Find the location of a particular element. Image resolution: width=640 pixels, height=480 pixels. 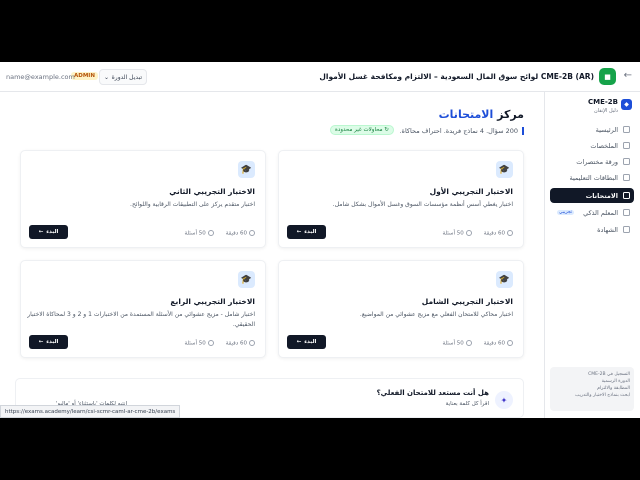

footer-line: الدورة الرسمية is located at coordinates (615, 381).